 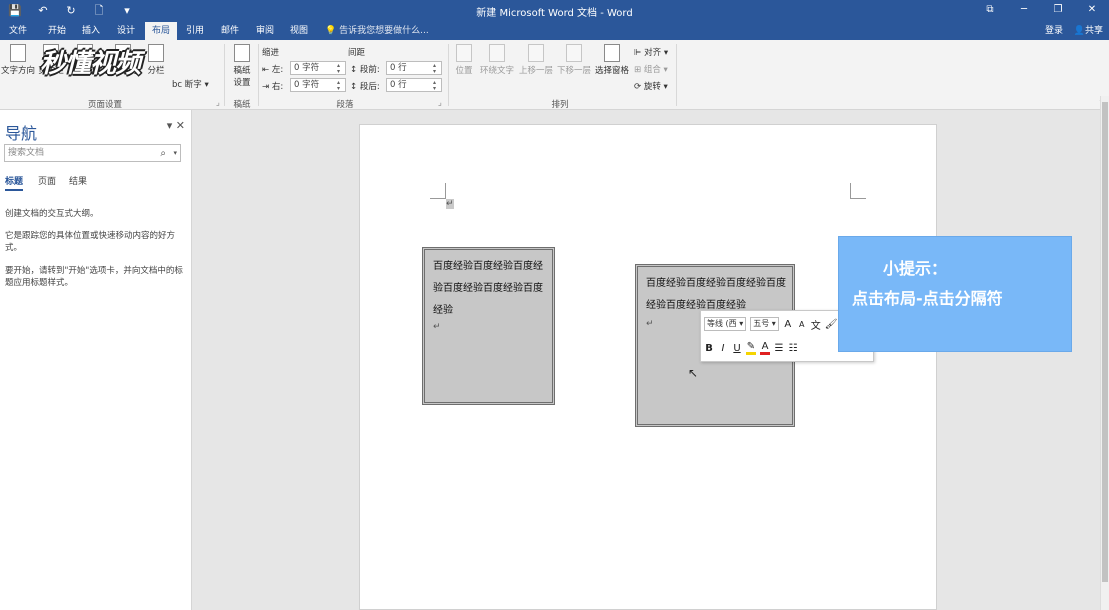 I want to click on page-setup-group-label: 页面设置, so click(x=104, y=105).